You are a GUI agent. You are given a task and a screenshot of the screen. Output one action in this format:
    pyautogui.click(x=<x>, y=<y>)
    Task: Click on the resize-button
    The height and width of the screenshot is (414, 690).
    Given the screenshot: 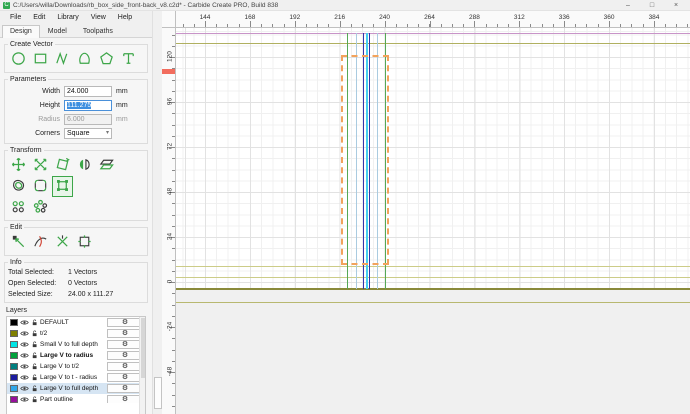 What is the action you would take?
    pyautogui.click(x=84, y=242)
    